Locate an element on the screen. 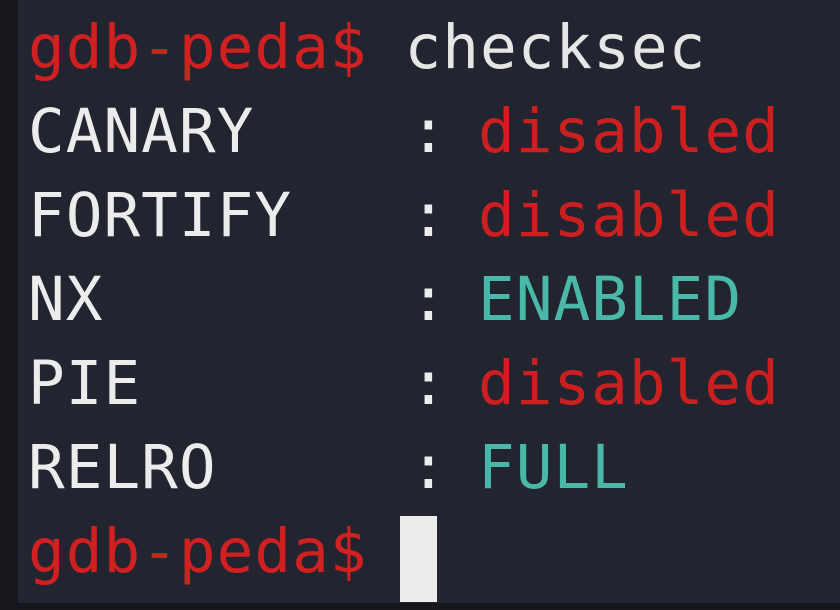 This screenshot has width=840, height=610. output-row-pie: PIE: disabled is located at coordinates (404, 384).